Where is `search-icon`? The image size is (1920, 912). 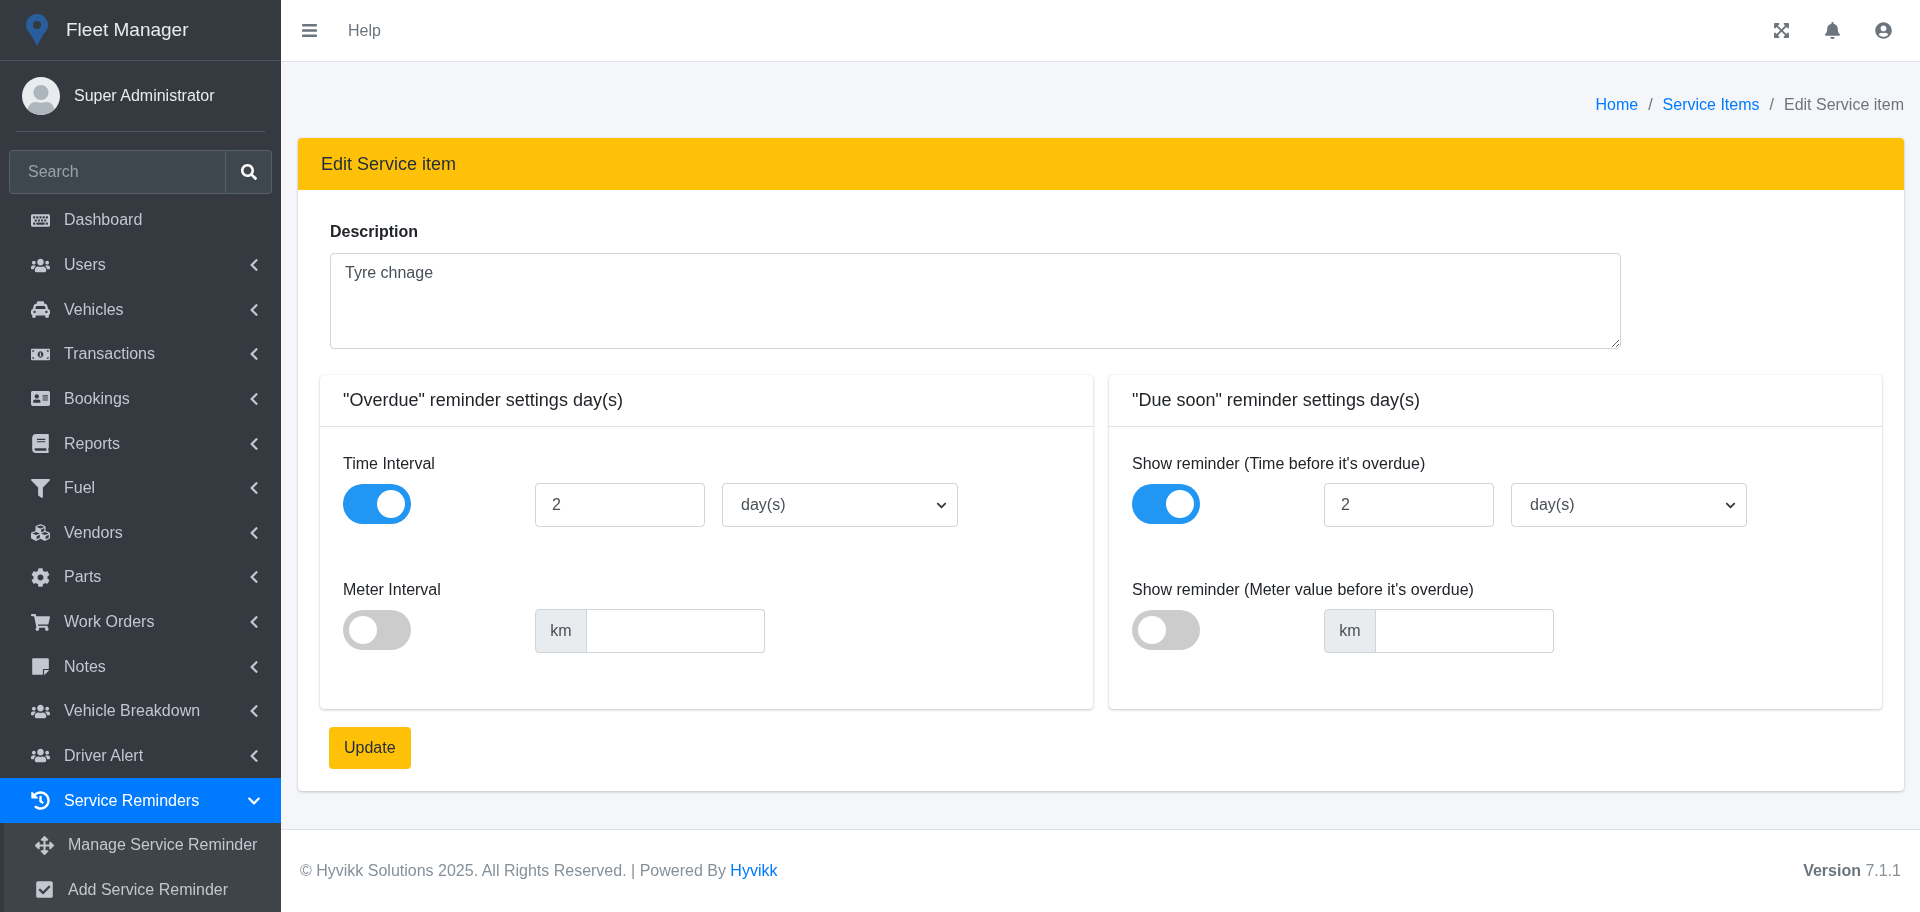
search-icon is located at coordinates (248, 172).